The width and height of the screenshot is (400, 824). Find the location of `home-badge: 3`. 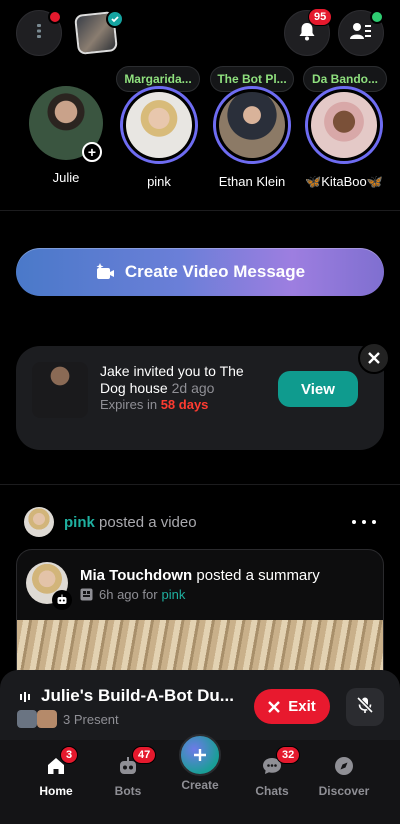

home-badge: 3 is located at coordinates (69, 755).